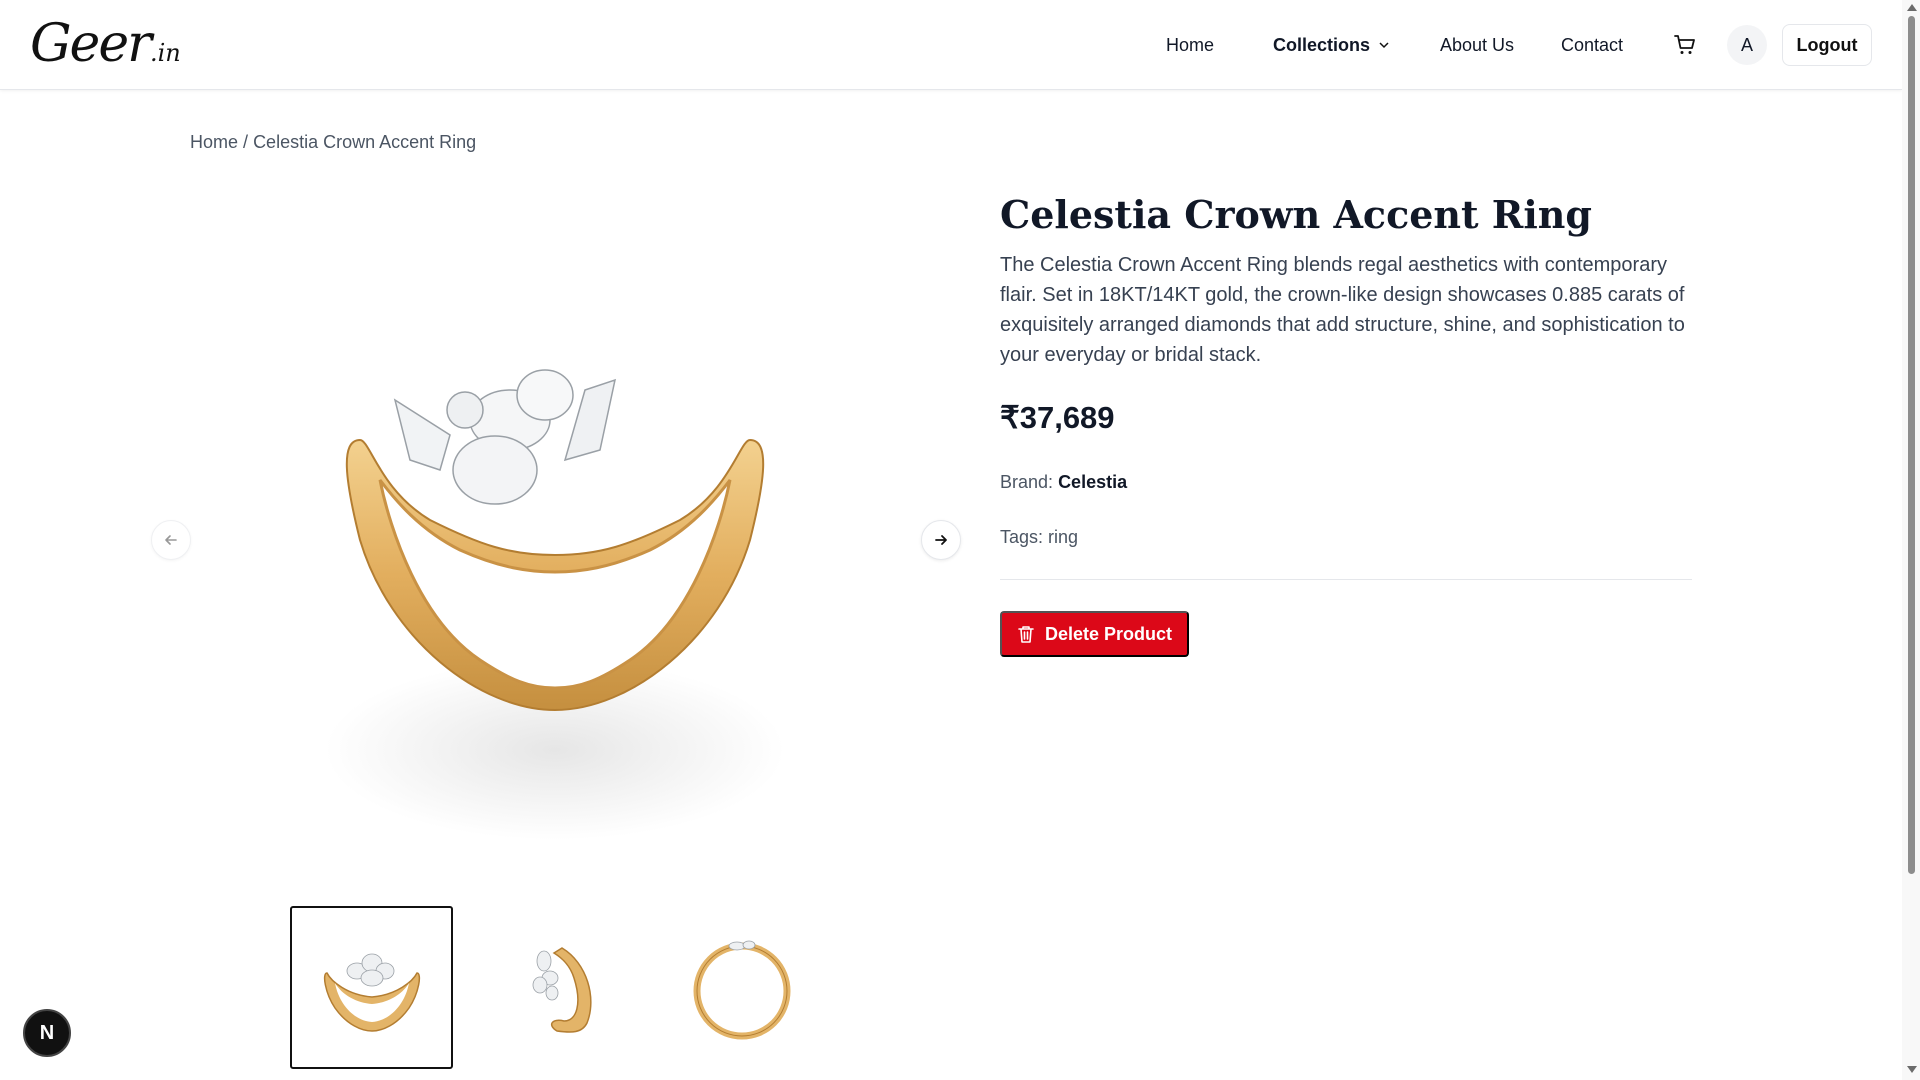  Describe the element at coordinates (1027, 482) in the screenshot. I see `brand-label: Brand:` at that location.